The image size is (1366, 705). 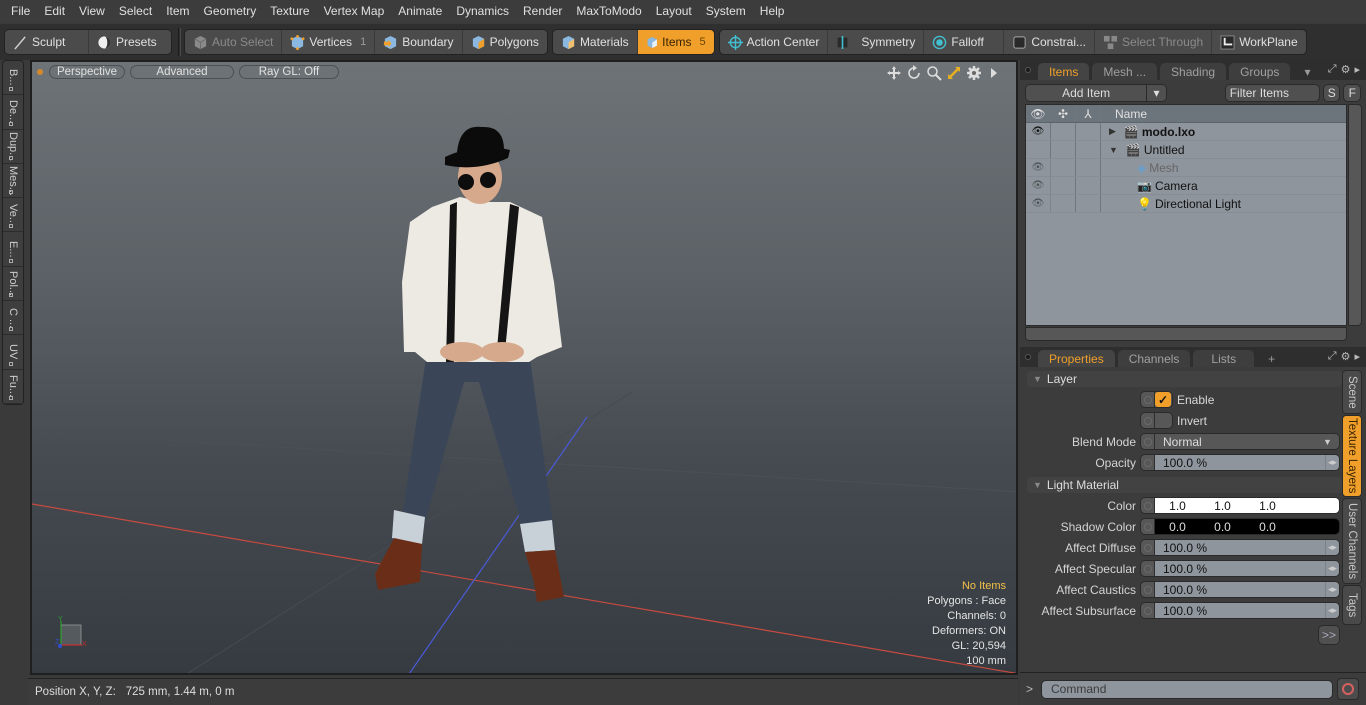 I want to click on tab-items: Items, so click(x=1064, y=71).